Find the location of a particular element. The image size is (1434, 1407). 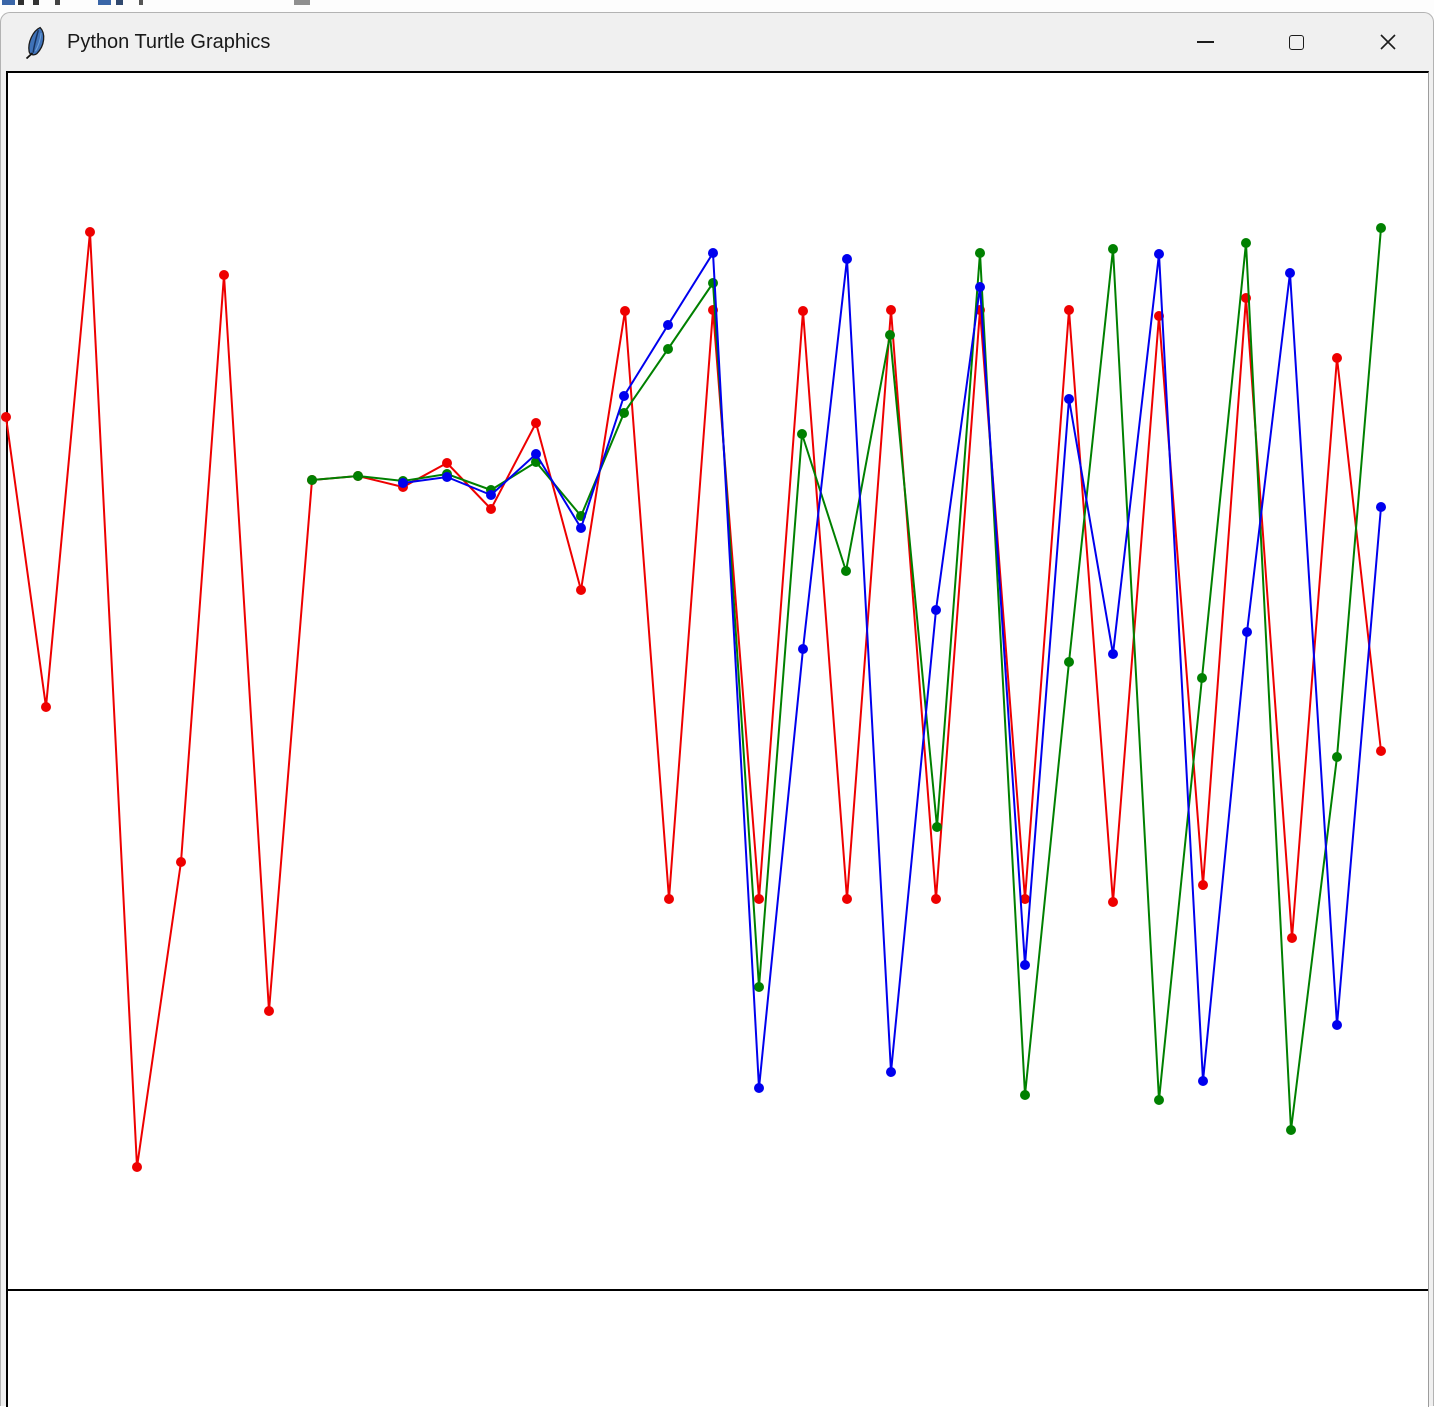

window-controls is located at coordinates (1296, 42).